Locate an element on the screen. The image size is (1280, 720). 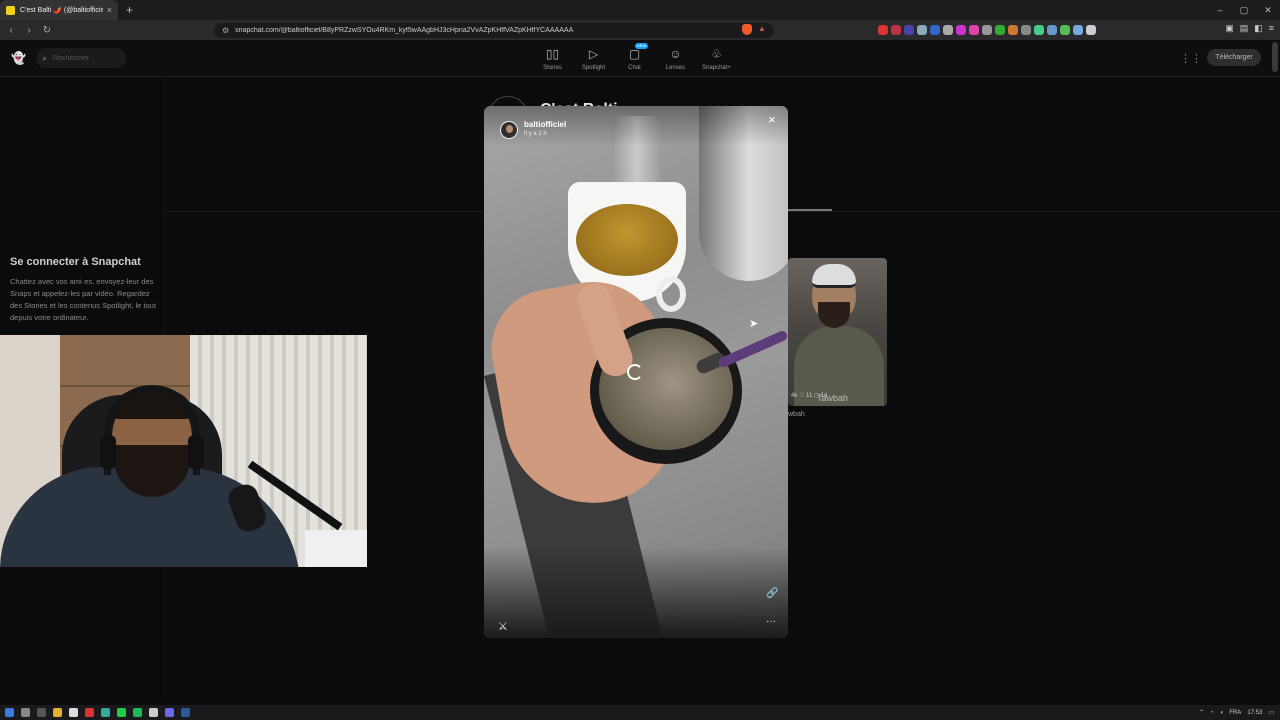
notifications-icon: ▭ is located at coordinates (1271, 712).